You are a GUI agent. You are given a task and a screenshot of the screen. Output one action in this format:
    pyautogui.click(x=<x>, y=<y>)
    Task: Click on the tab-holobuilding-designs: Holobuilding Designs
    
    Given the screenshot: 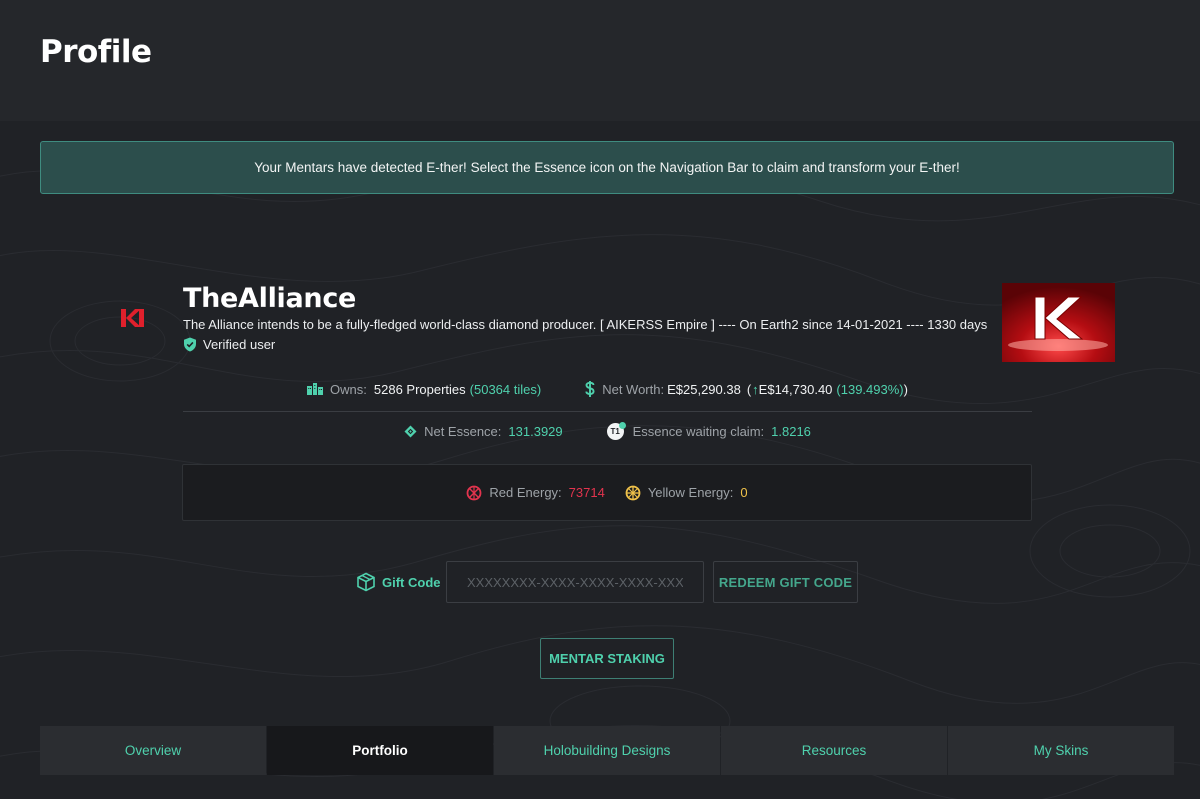 What is the action you would take?
    pyautogui.click(x=607, y=750)
    